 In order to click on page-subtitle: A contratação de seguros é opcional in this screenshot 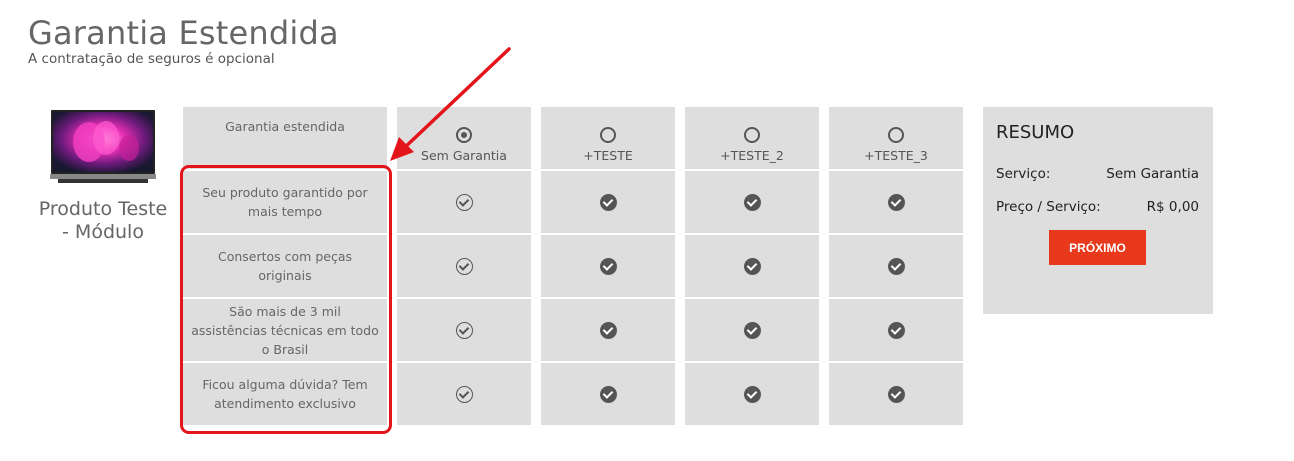, I will do `click(151, 59)`.